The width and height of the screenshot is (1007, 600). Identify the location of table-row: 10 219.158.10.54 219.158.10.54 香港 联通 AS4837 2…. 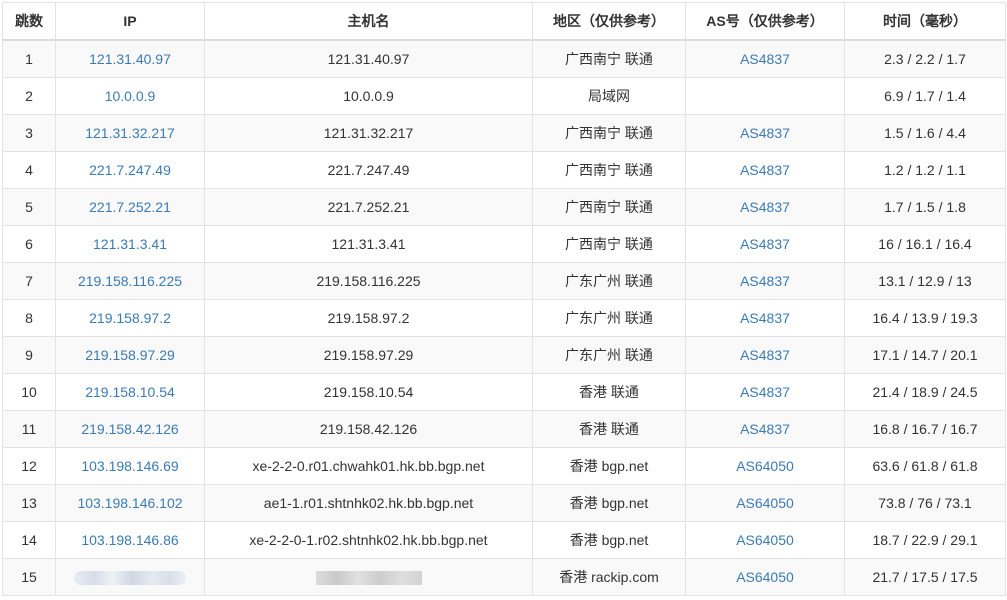
(504, 392).